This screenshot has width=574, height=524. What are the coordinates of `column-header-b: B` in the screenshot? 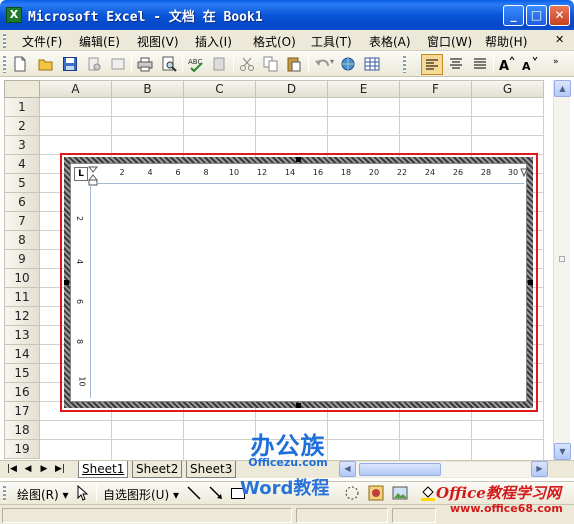 It's located at (148, 89).